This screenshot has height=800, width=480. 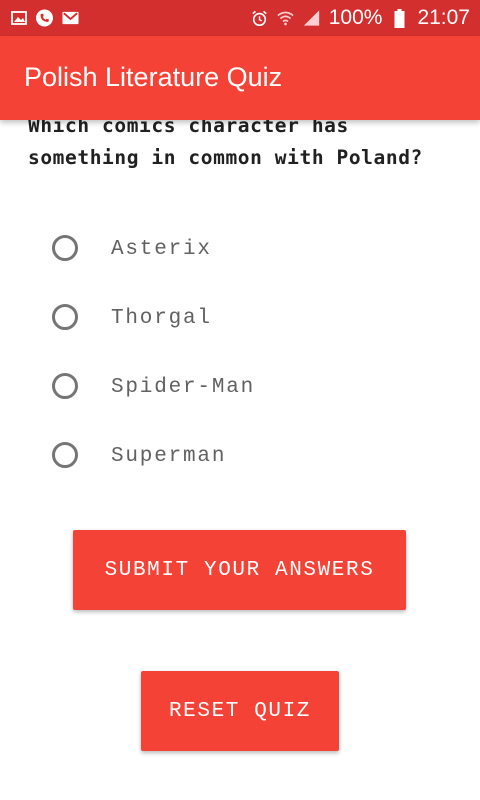 I want to click on answer-options: Asterix Thorgal Spider-Man Superman, so click(x=153, y=369).